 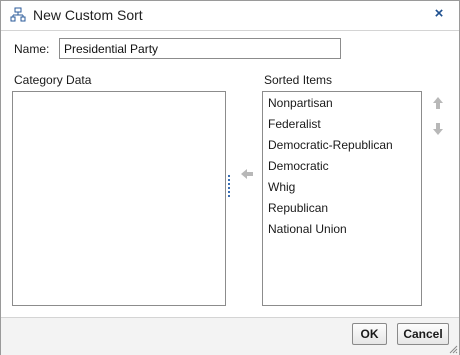 I want to click on list-item: Whig, so click(x=281, y=187).